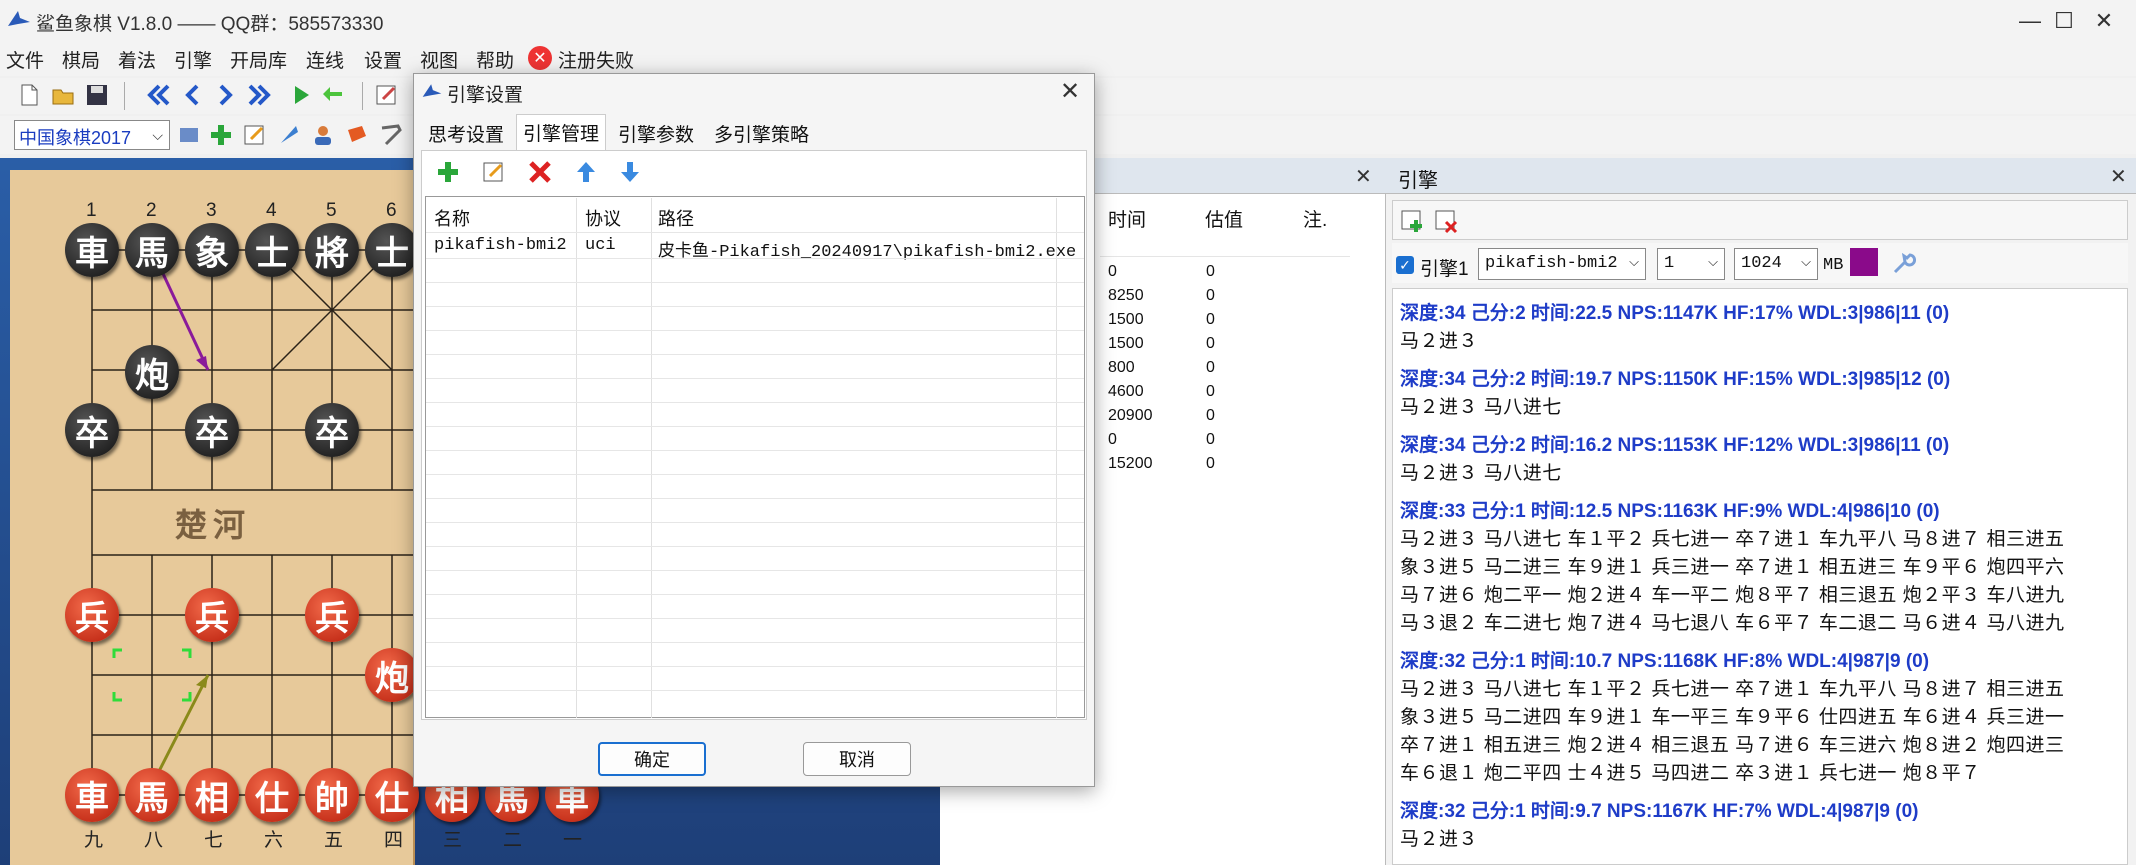 The height and width of the screenshot is (865, 2136). What do you see at coordinates (561, 132) in the screenshot?
I see `tab-engine-management: 引擎管理` at bounding box center [561, 132].